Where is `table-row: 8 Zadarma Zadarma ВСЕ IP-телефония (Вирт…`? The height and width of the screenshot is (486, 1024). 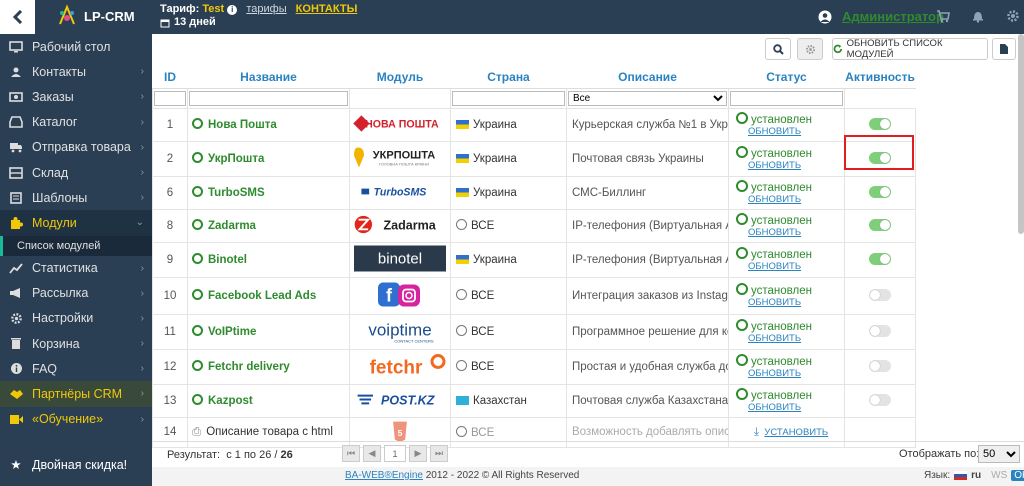
table-row: 8 Zadarma Zadarma ВСЕ IP-телефония (Вирт… is located at coordinates (534, 225).